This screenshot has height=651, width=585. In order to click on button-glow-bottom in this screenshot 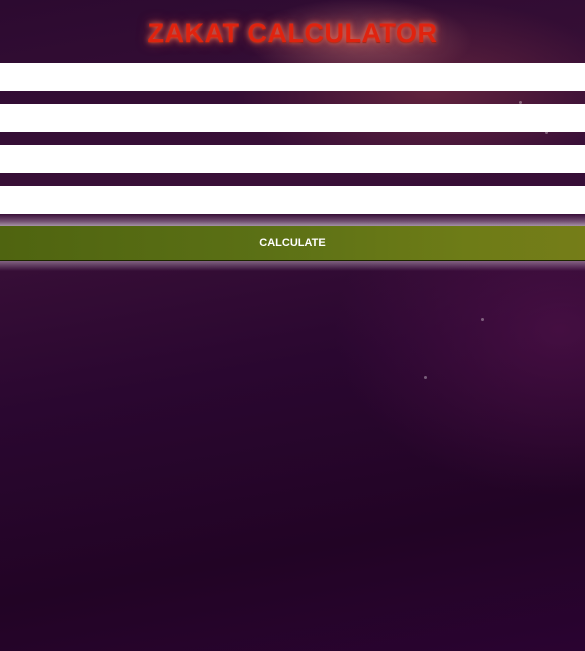, I will do `click(292, 266)`.